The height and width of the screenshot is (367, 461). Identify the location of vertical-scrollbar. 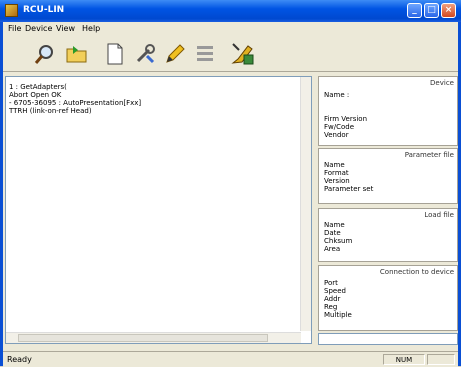
(305, 204).